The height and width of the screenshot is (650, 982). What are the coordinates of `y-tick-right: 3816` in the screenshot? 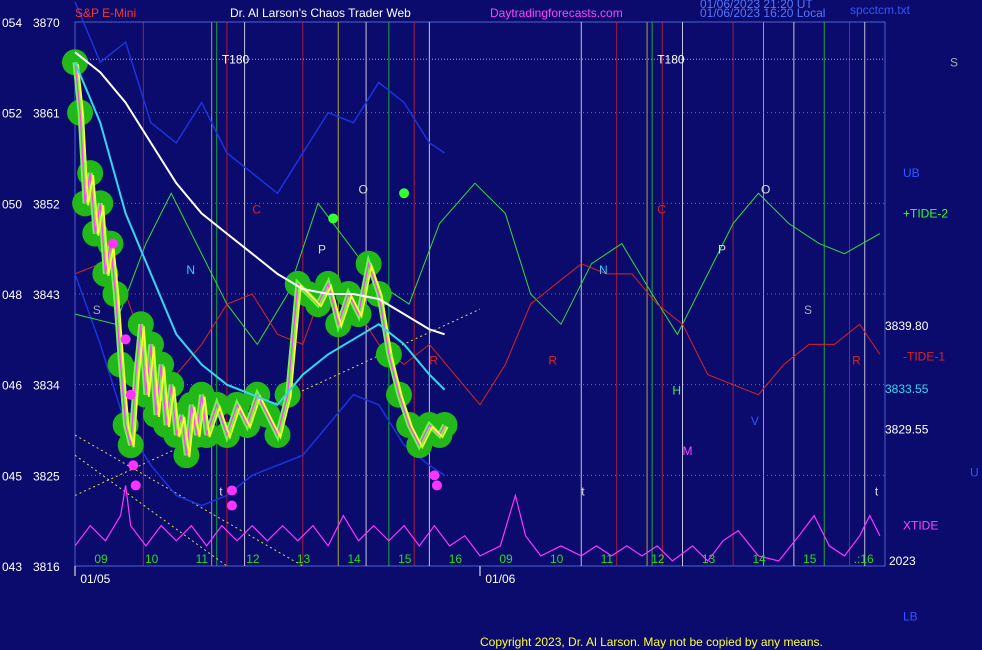 It's located at (46, 567).